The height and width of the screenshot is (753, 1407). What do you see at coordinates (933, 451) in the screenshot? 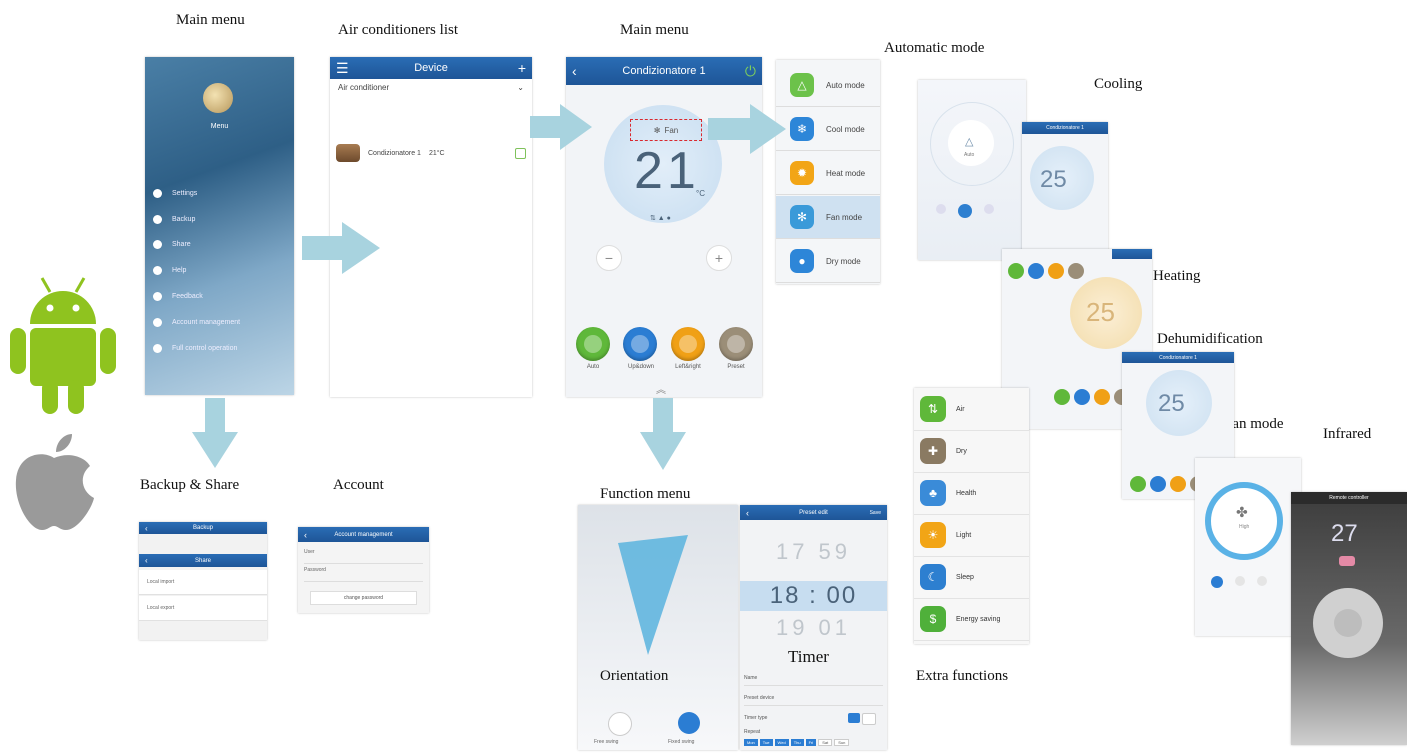
I see `dry-icon: ✚` at bounding box center [933, 451].